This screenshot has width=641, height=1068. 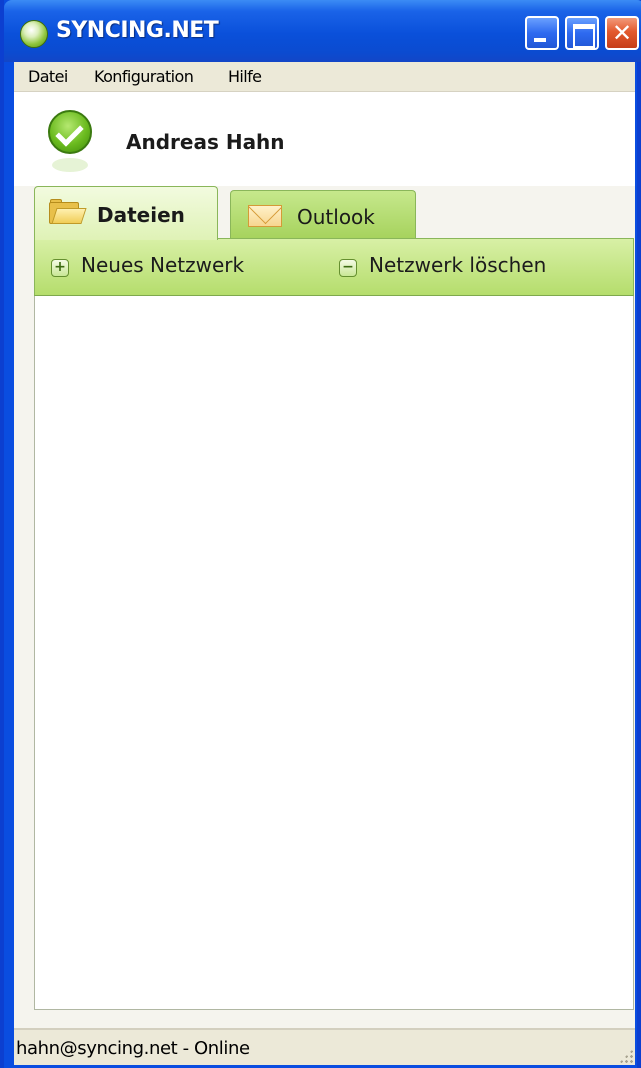 I want to click on status-bar: hahn@syncing.net - Online, so click(x=324, y=1046).